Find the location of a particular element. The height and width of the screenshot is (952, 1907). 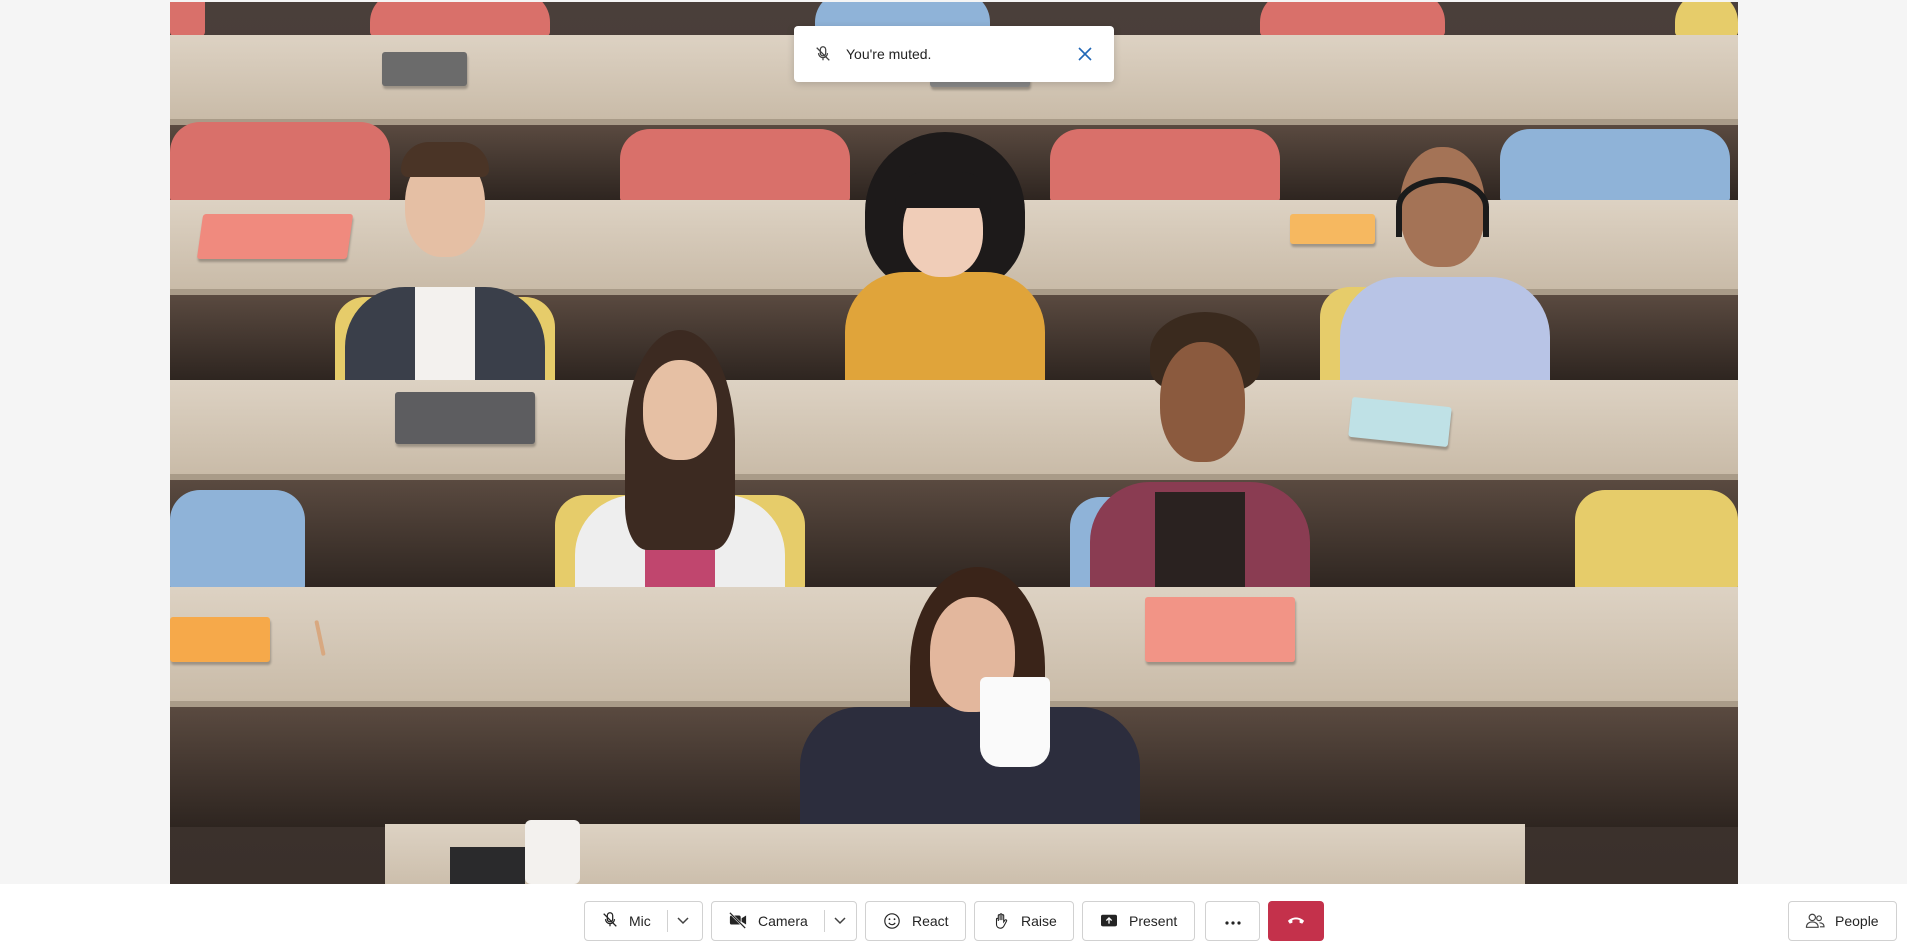

leave-button is located at coordinates (1296, 921).